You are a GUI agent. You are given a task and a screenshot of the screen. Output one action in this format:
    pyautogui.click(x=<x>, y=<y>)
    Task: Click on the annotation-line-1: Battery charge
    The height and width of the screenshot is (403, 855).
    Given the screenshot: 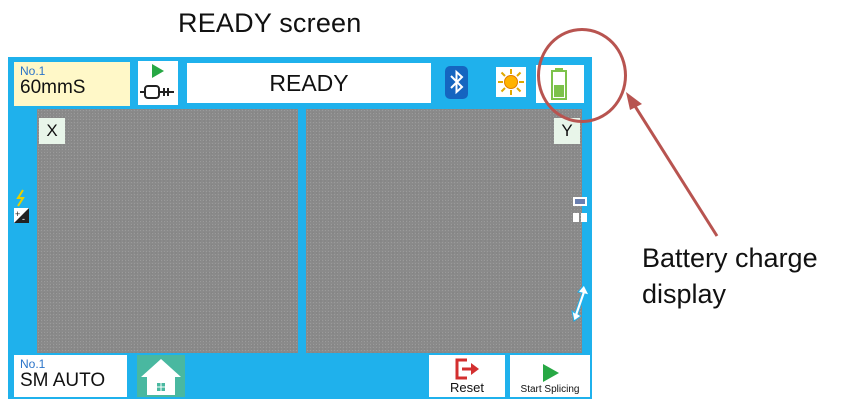 What is the action you would take?
    pyautogui.click(x=730, y=258)
    